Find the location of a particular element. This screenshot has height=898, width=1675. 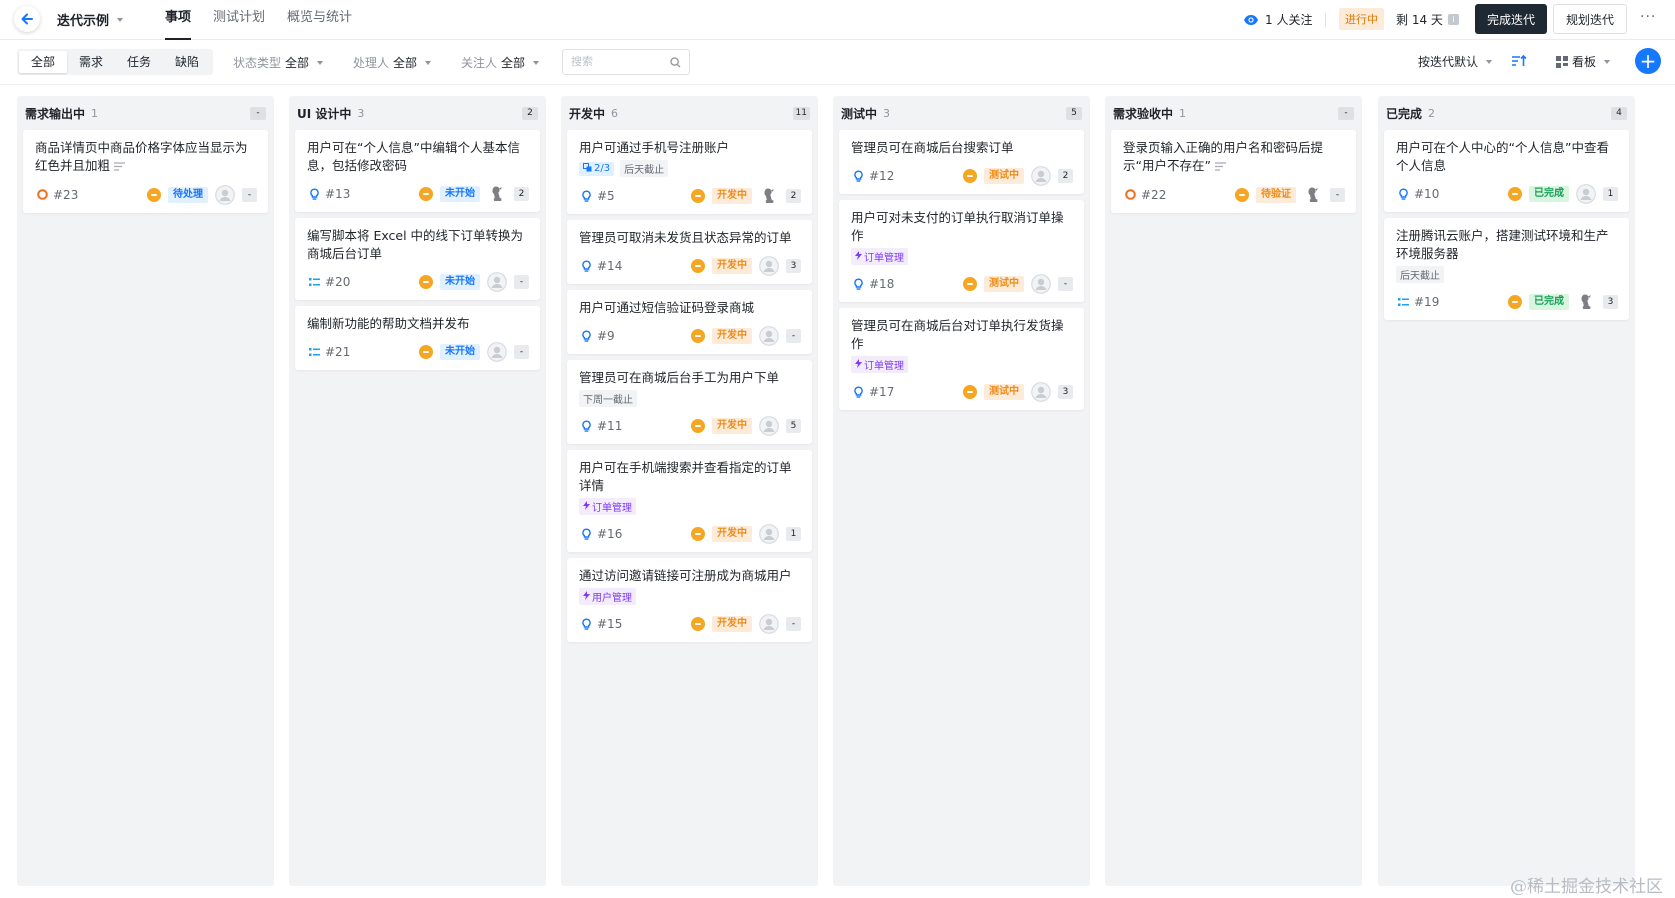

issue-card: 用户可在“个人信息”中编辑个人基本信息，包括修改密码 #13 未开始 2 is located at coordinates (417, 171).